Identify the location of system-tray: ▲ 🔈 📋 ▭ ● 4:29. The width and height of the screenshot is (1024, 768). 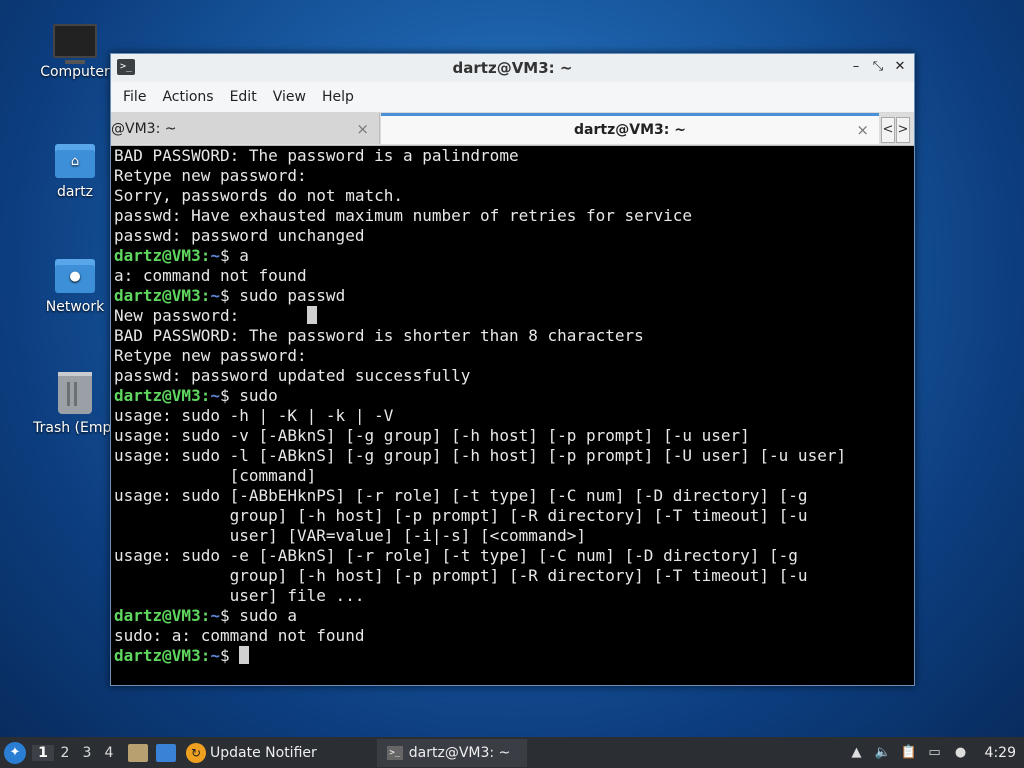
(936, 752).